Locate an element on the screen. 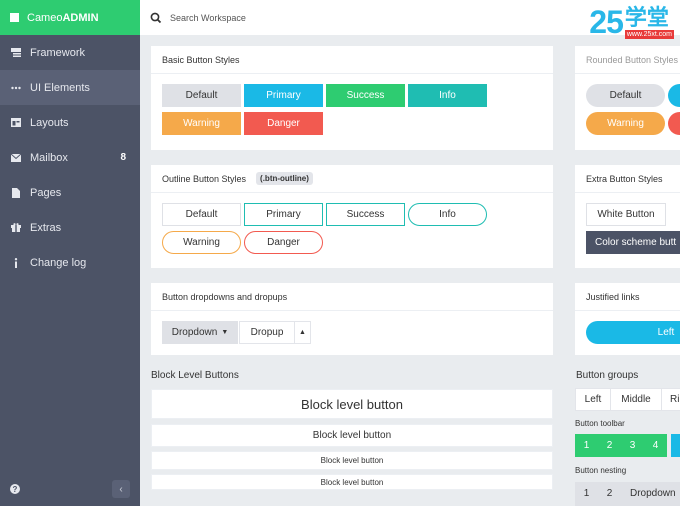 The width and height of the screenshot is (680, 506). block-level-title: Block Level Buttons is located at coordinates (195, 375).